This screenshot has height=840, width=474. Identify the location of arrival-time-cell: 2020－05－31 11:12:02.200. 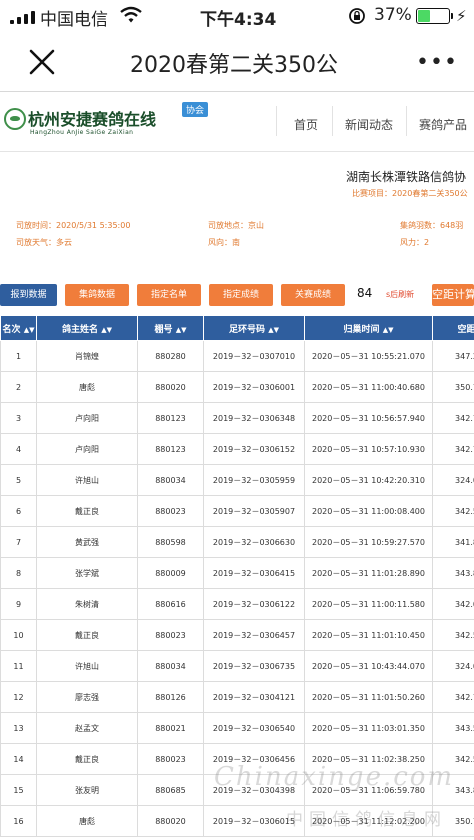
(368, 821).